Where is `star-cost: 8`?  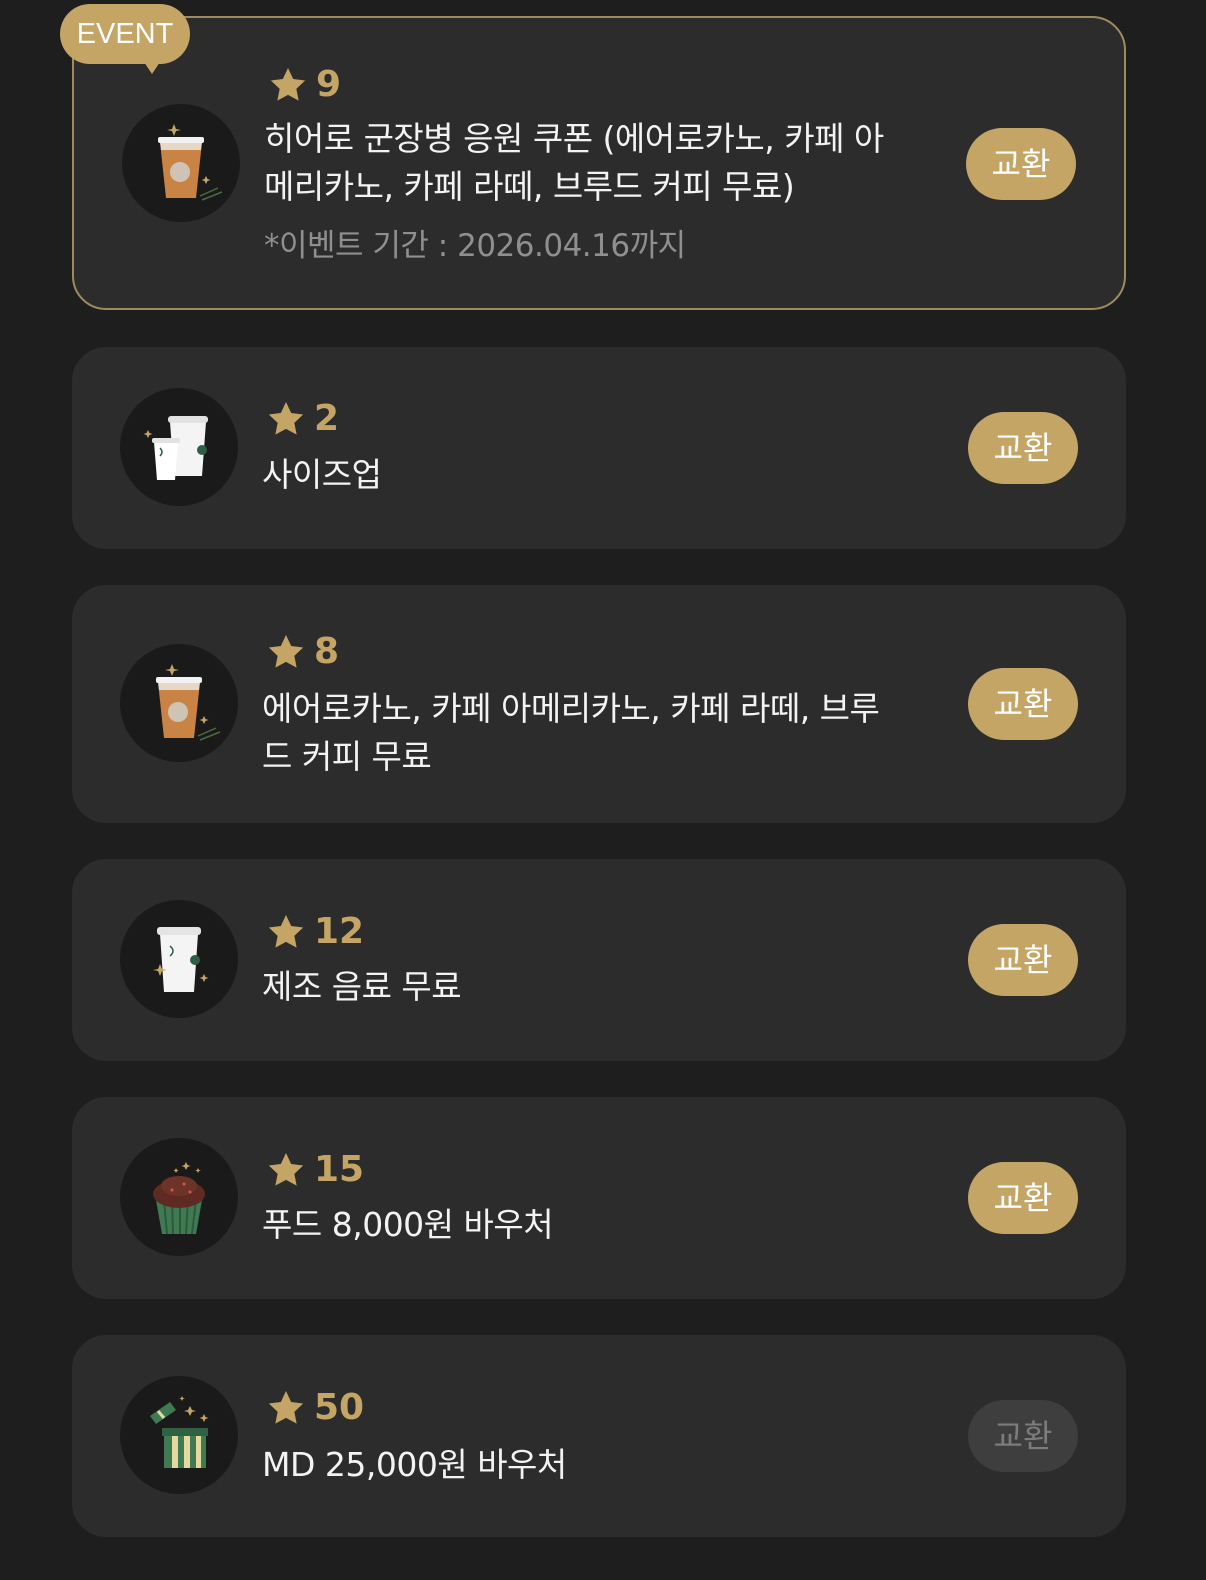 star-cost: 8 is located at coordinates (302, 652).